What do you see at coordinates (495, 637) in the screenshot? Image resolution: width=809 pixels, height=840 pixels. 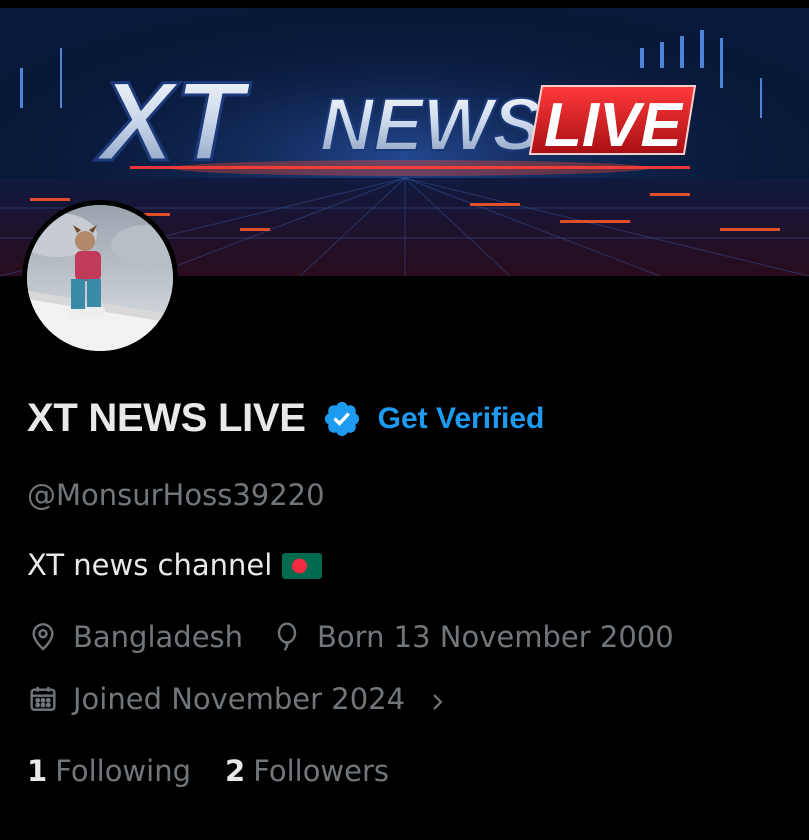 I see `birthdate-text: Born 13 November 2000` at bounding box center [495, 637].